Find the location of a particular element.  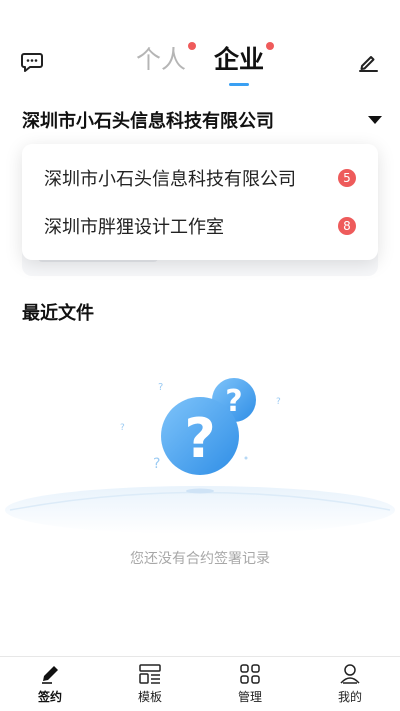

company-dropdown: 深圳市小石头信息科技有限公司 5 深圳市胖狸设计工作室 8 is located at coordinates (200, 202).